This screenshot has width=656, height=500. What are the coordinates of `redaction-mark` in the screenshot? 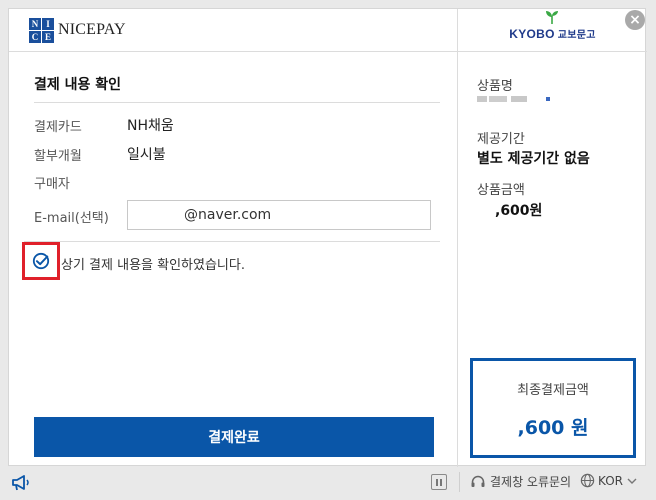 It's located at (548, 99).